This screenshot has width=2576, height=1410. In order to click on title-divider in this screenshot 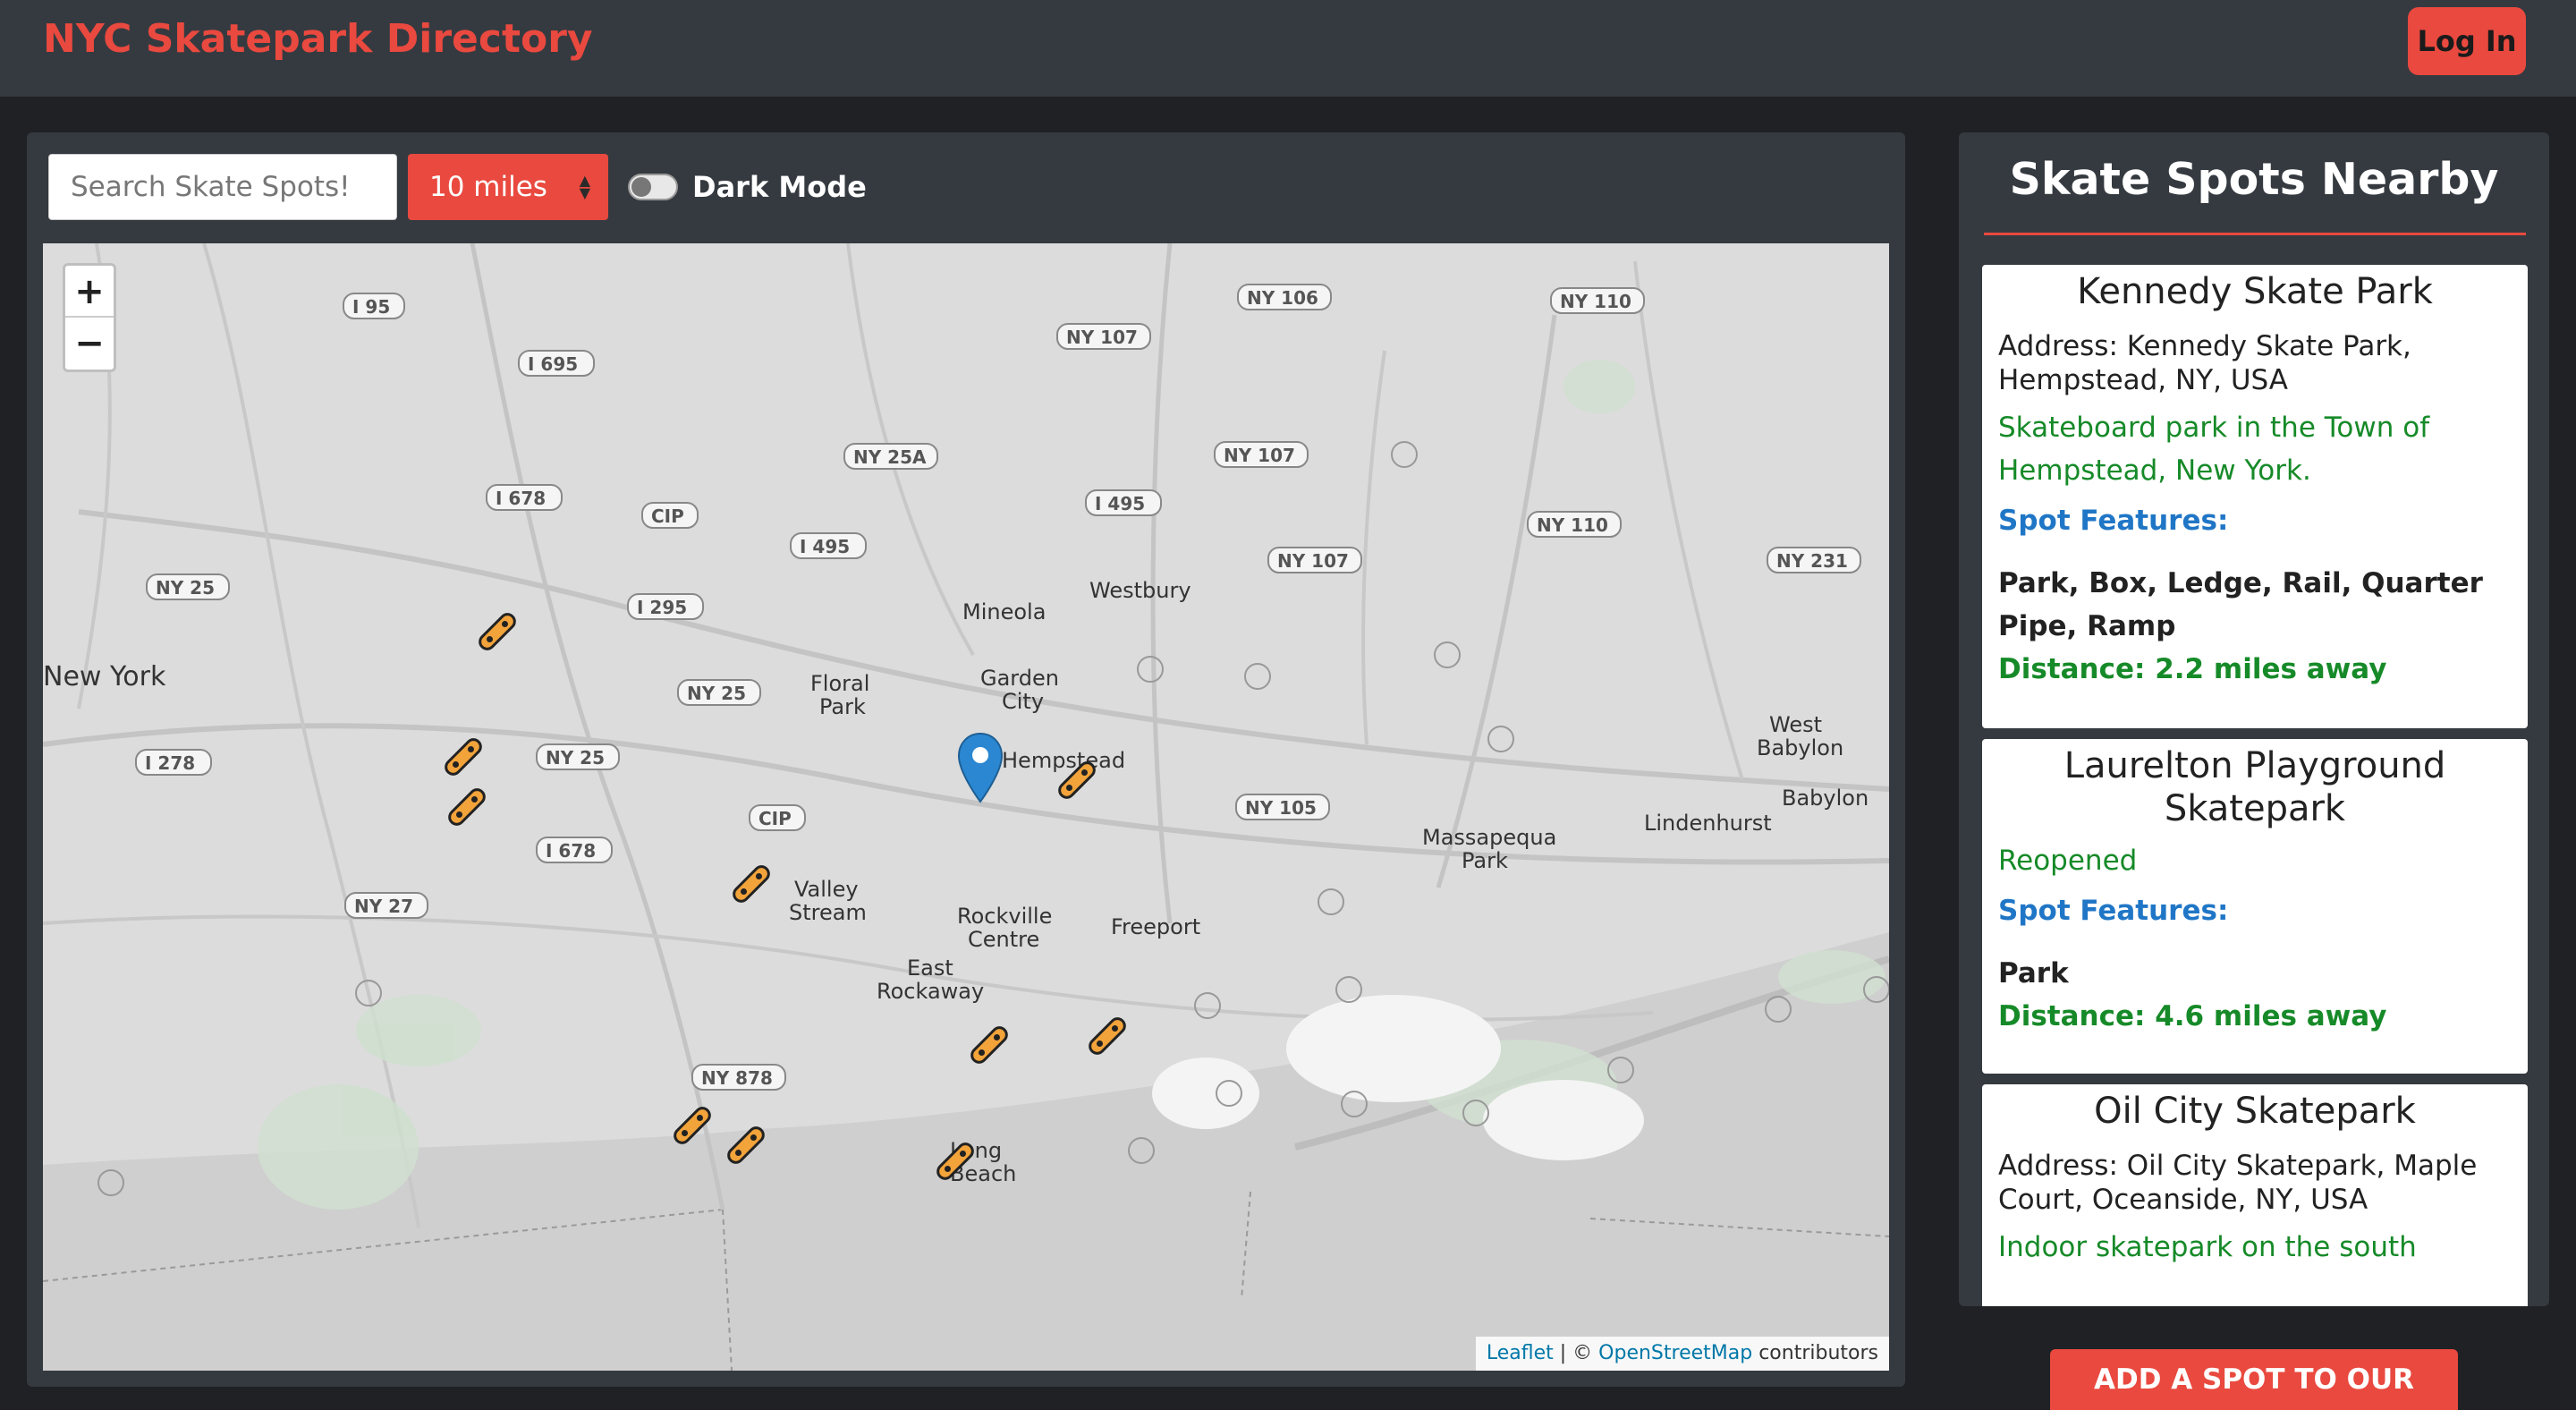, I will do `click(2255, 234)`.